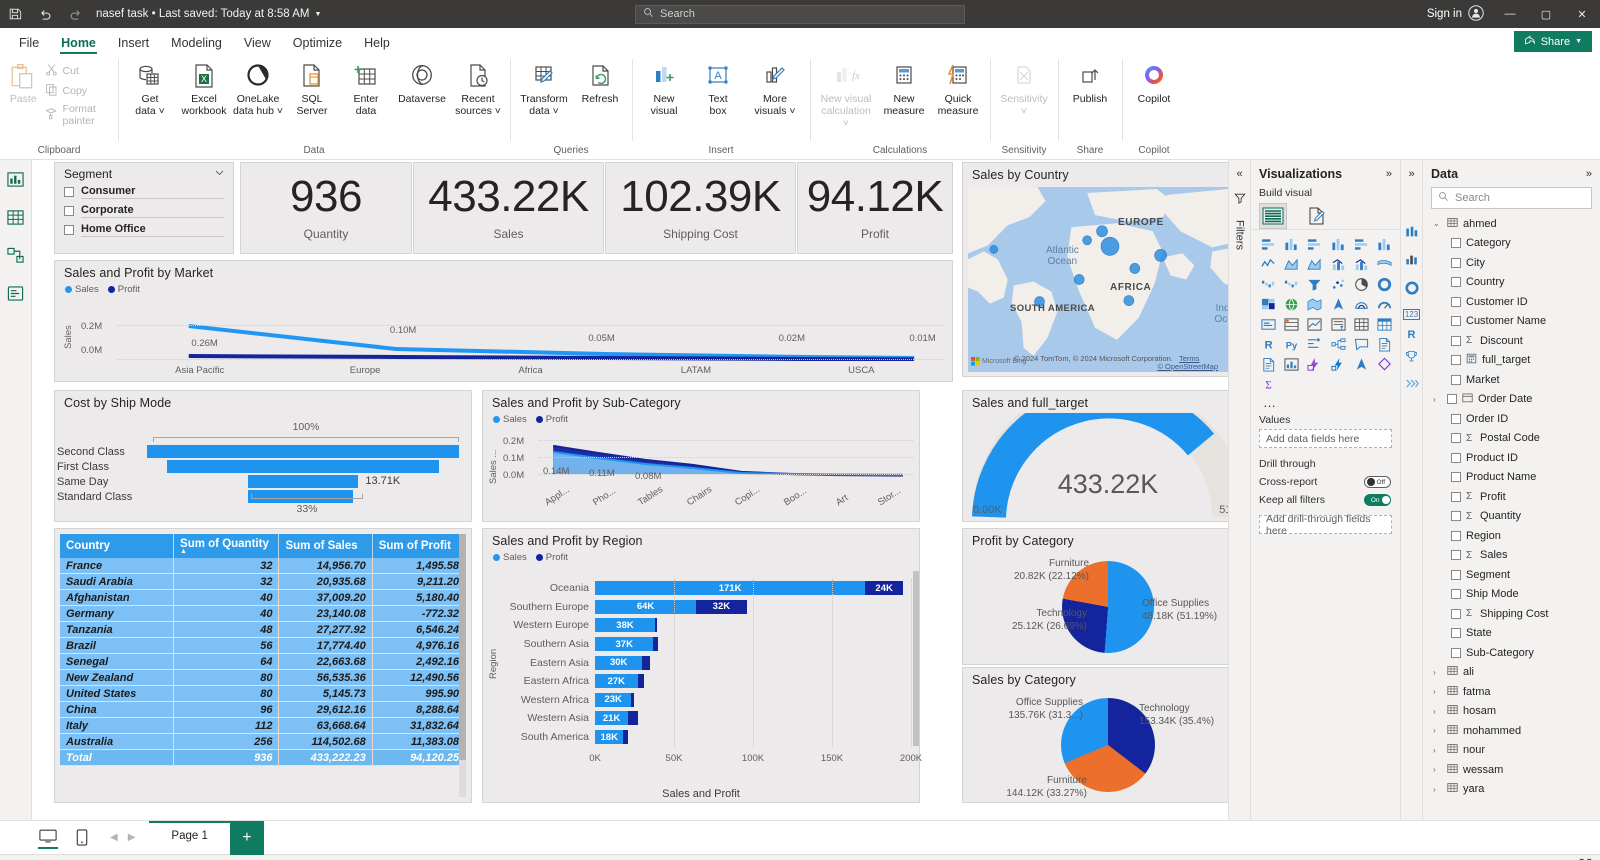 The image size is (1600, 860). I want to click on region-sales-bar: 23K, so click(613, 699).